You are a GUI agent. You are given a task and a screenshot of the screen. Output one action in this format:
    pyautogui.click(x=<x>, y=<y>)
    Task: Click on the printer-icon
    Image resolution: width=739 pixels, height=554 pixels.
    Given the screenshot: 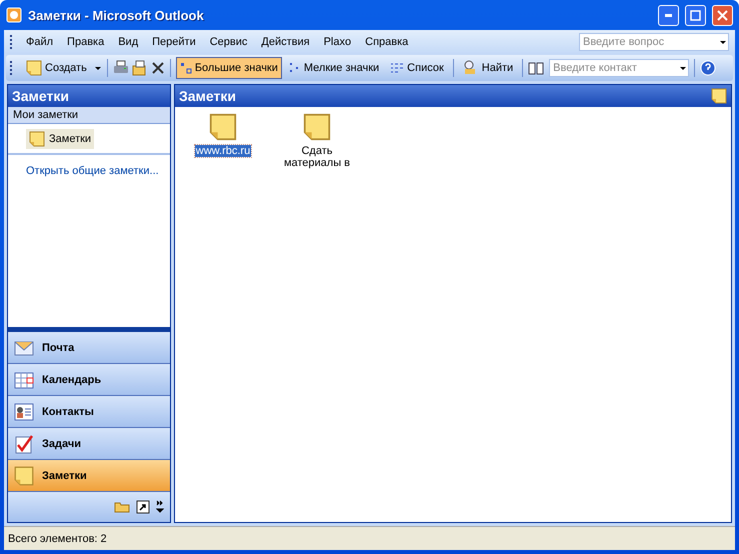 What is the action you would take?
    pyautogui.click(x=120, y=68)
    